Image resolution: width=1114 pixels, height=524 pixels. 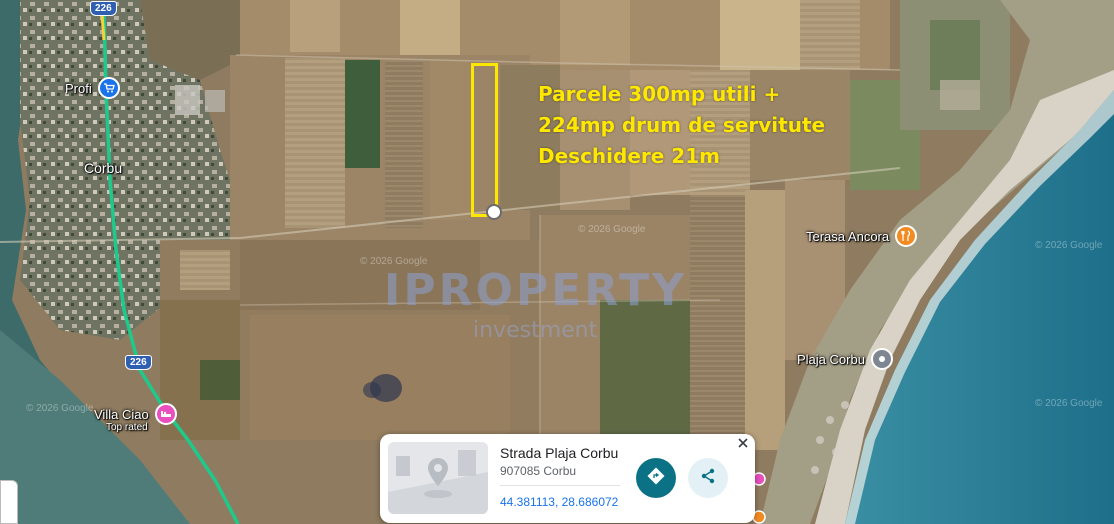 What do you see at coordinates (538, 471) in the screenshot?
I see `place-subtitle: 907085 Corbu` at bounding box center [538, 471].